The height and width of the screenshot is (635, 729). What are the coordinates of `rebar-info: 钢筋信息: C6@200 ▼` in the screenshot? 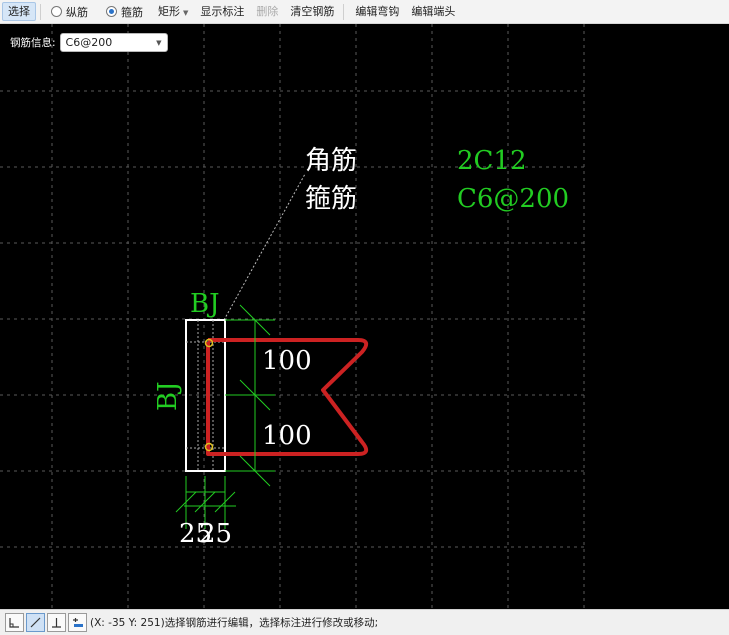 It's located at (89, 42).